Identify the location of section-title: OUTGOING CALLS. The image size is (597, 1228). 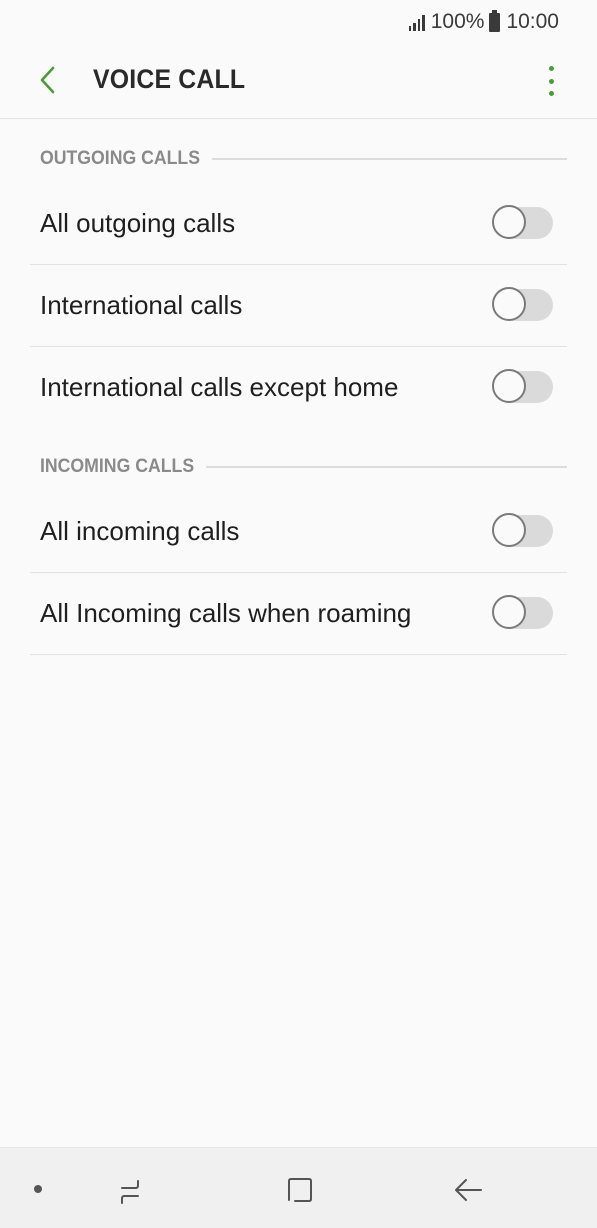
(120, 158).